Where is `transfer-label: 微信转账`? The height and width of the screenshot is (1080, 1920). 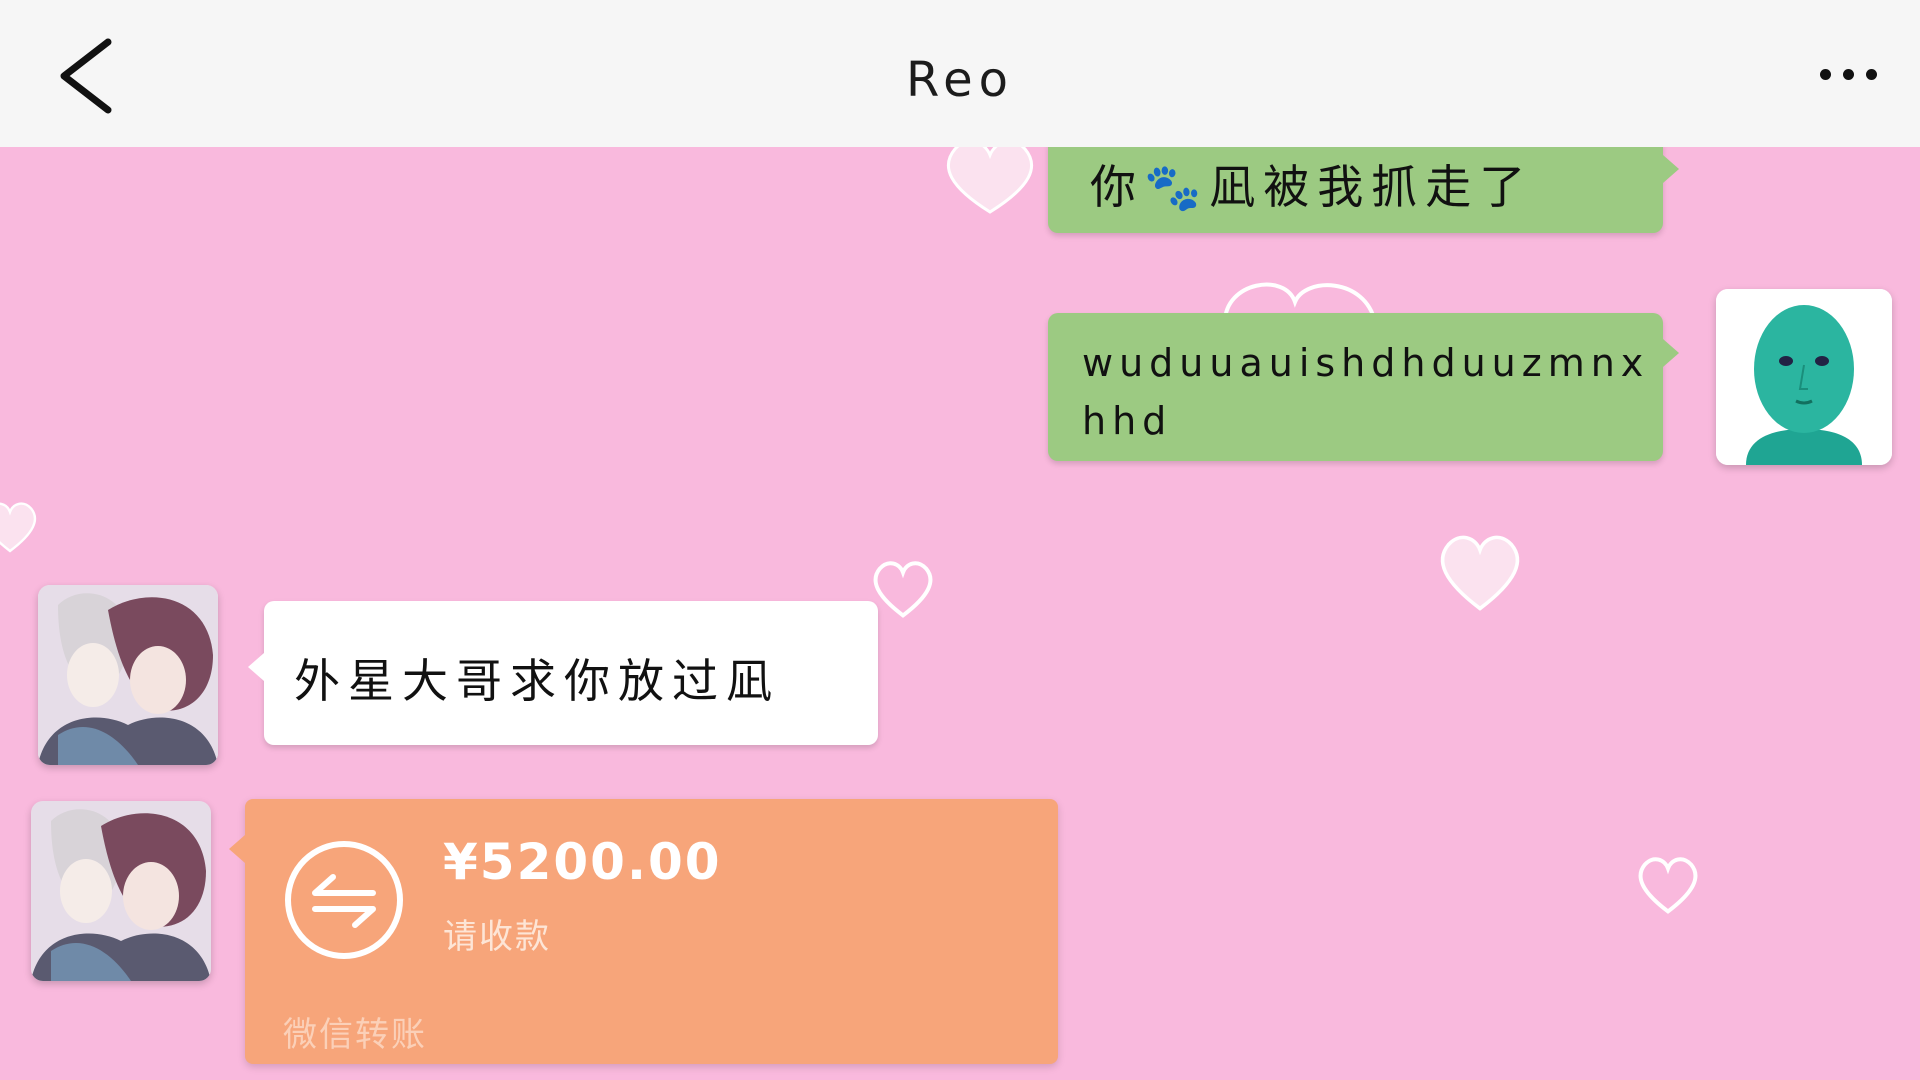 transfer-label: 微信转账 is located at coordinates (355, 1035).